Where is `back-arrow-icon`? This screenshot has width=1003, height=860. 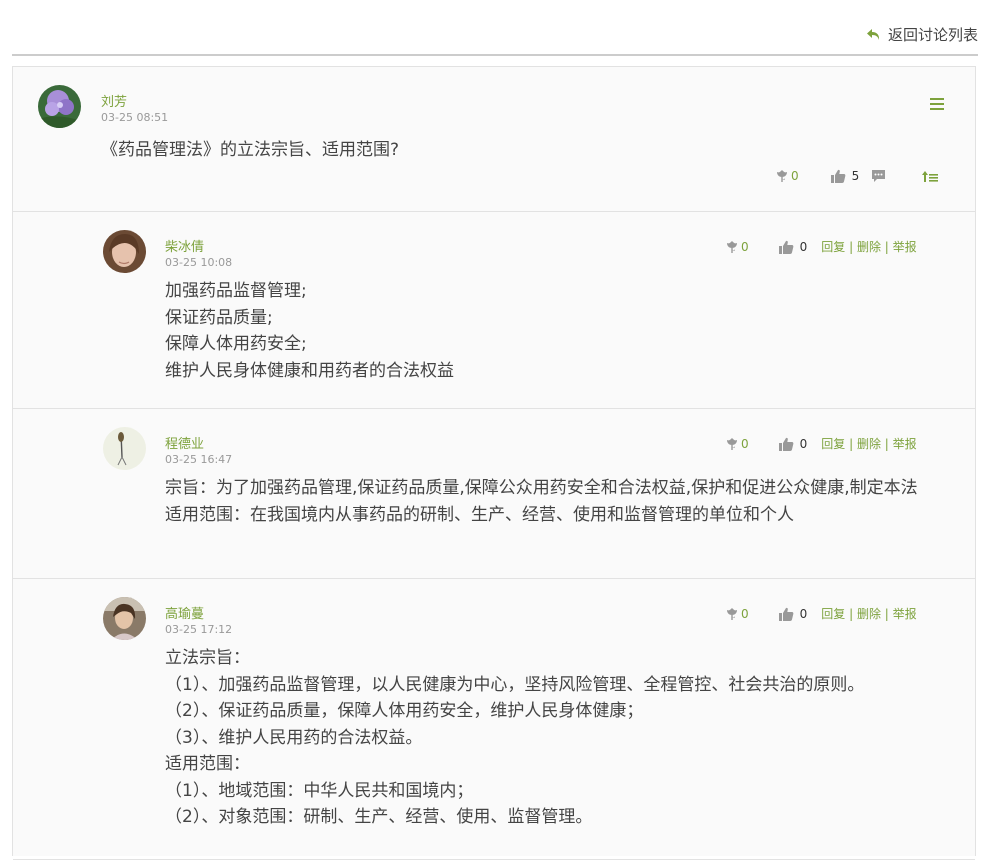 back-arrow-icon is located at coordinates (873, 34).